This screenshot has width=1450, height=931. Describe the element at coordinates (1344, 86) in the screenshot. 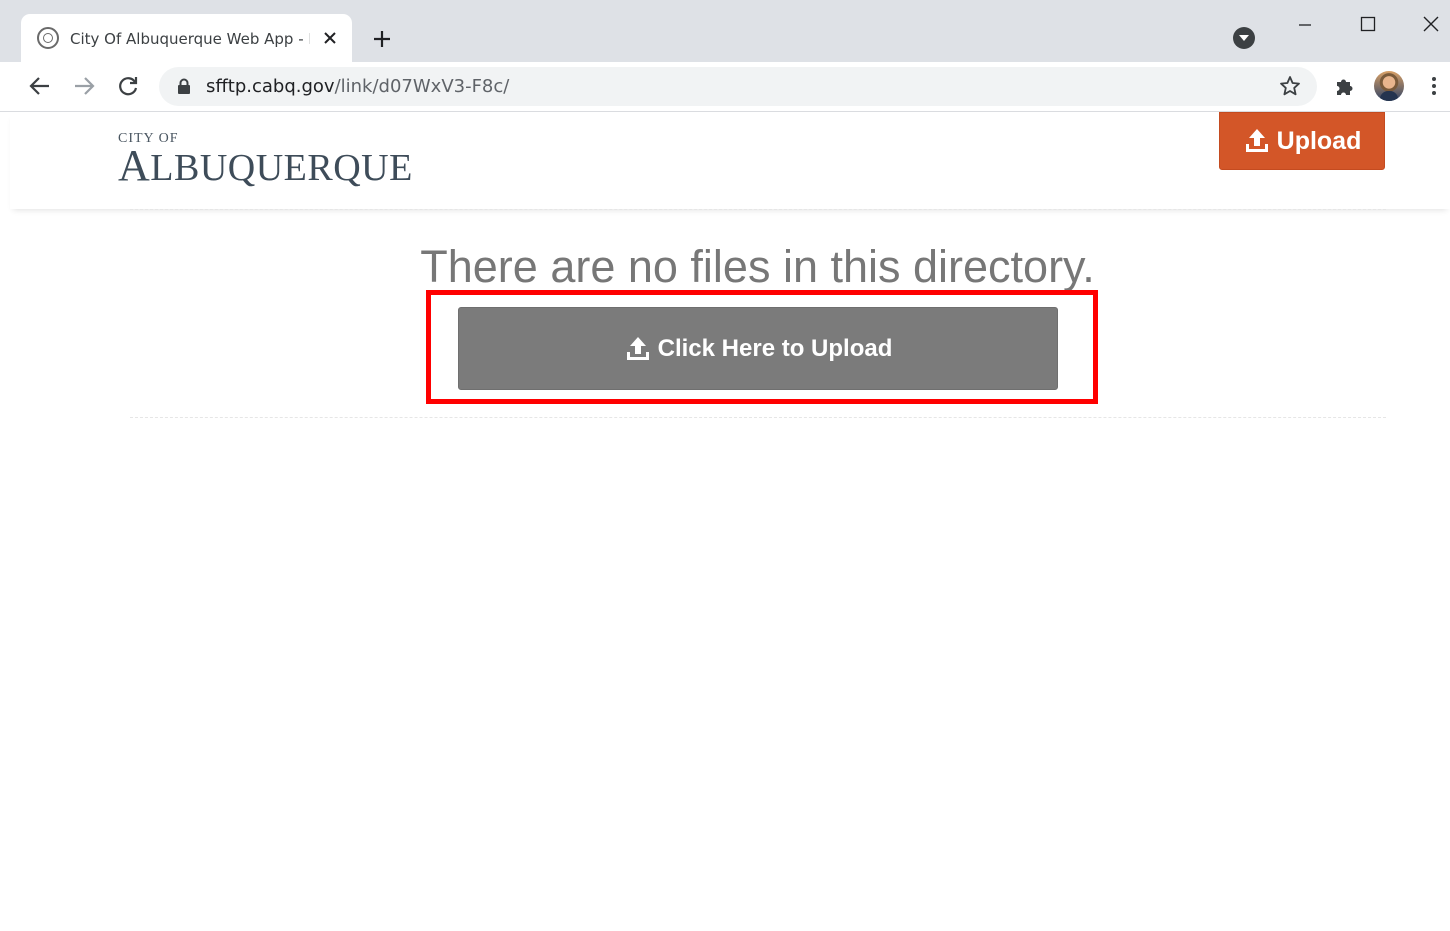

I see `puzzle-icon` at that location.